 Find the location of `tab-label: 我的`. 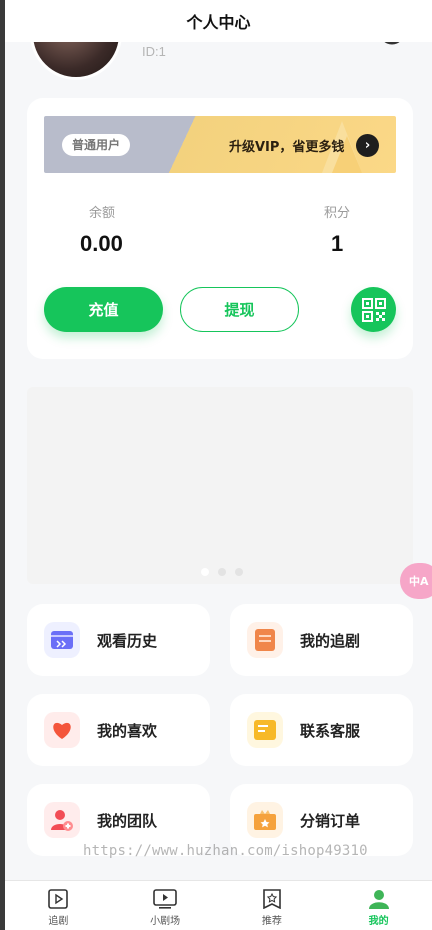

tab-label: 我的 is located at coordinates (378, 921).